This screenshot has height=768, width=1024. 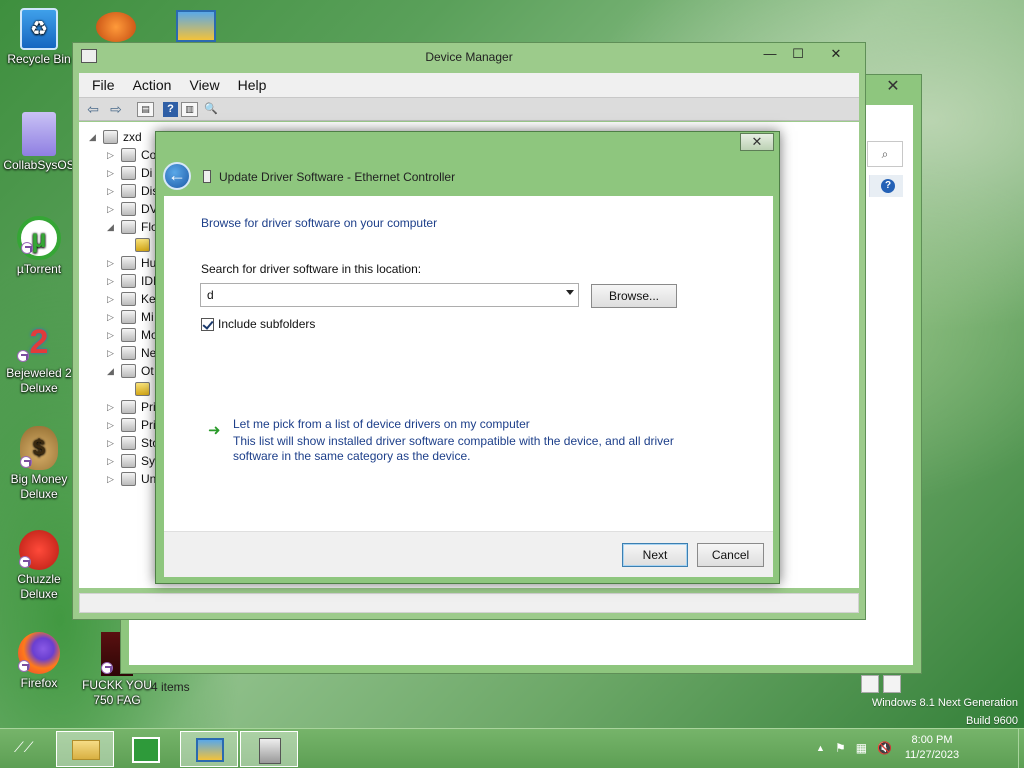 What do you see at coordinates (152, 85) in the screenshot?
I see `menu-action: Action` at bounding box center [152, 85].